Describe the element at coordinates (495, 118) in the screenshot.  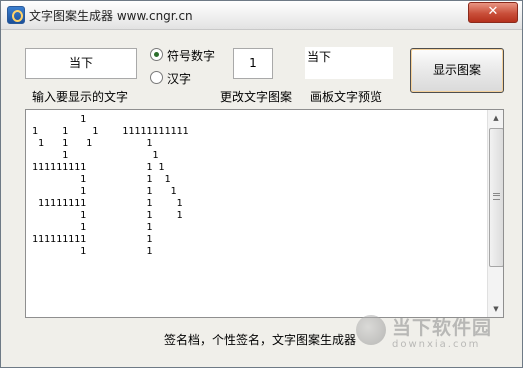
I see `scroll-up-icon: ▲` at that location.